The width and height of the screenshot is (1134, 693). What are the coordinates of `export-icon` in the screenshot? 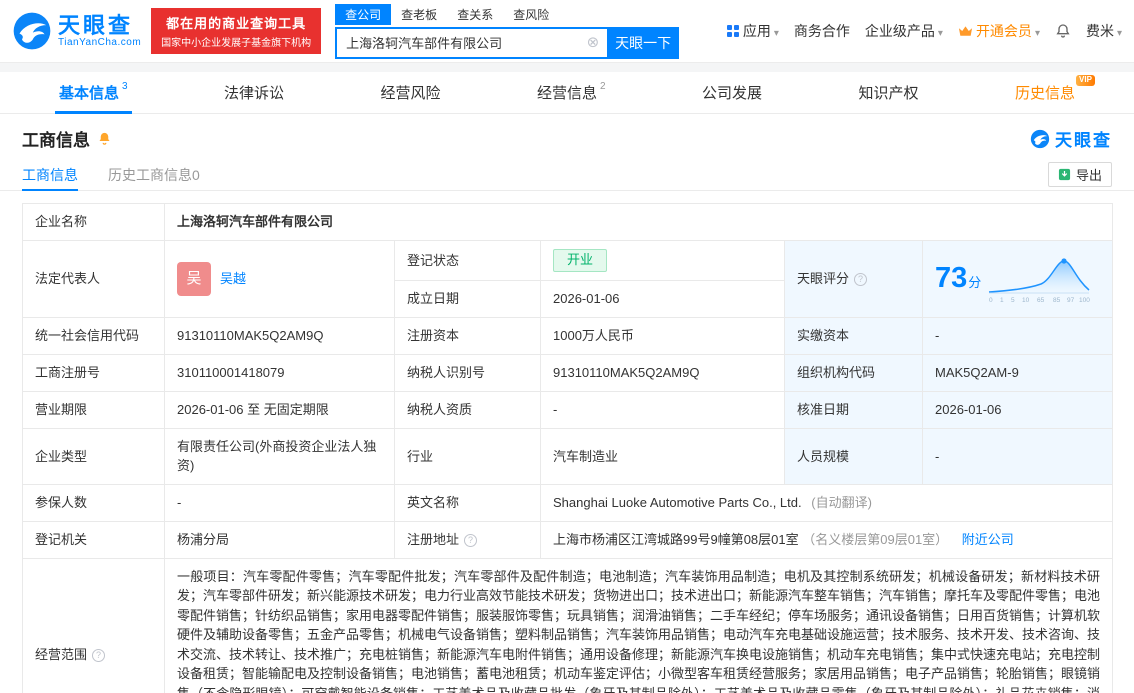 It's located at (1064, 174).